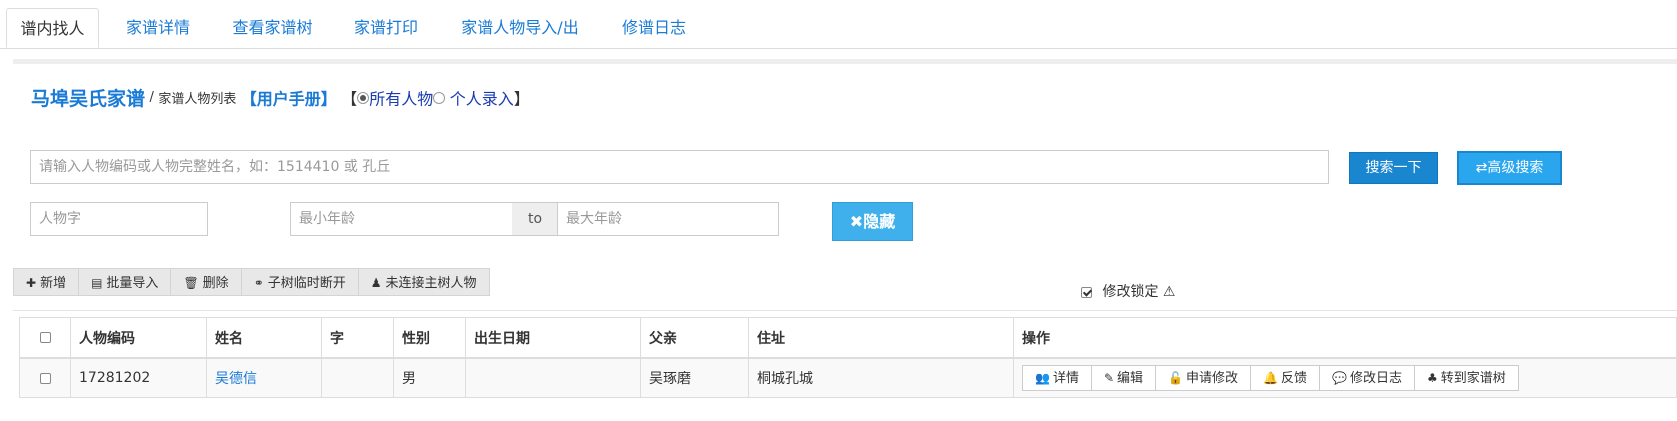  I want to click on header-father: 父亲, so click(694, 338).